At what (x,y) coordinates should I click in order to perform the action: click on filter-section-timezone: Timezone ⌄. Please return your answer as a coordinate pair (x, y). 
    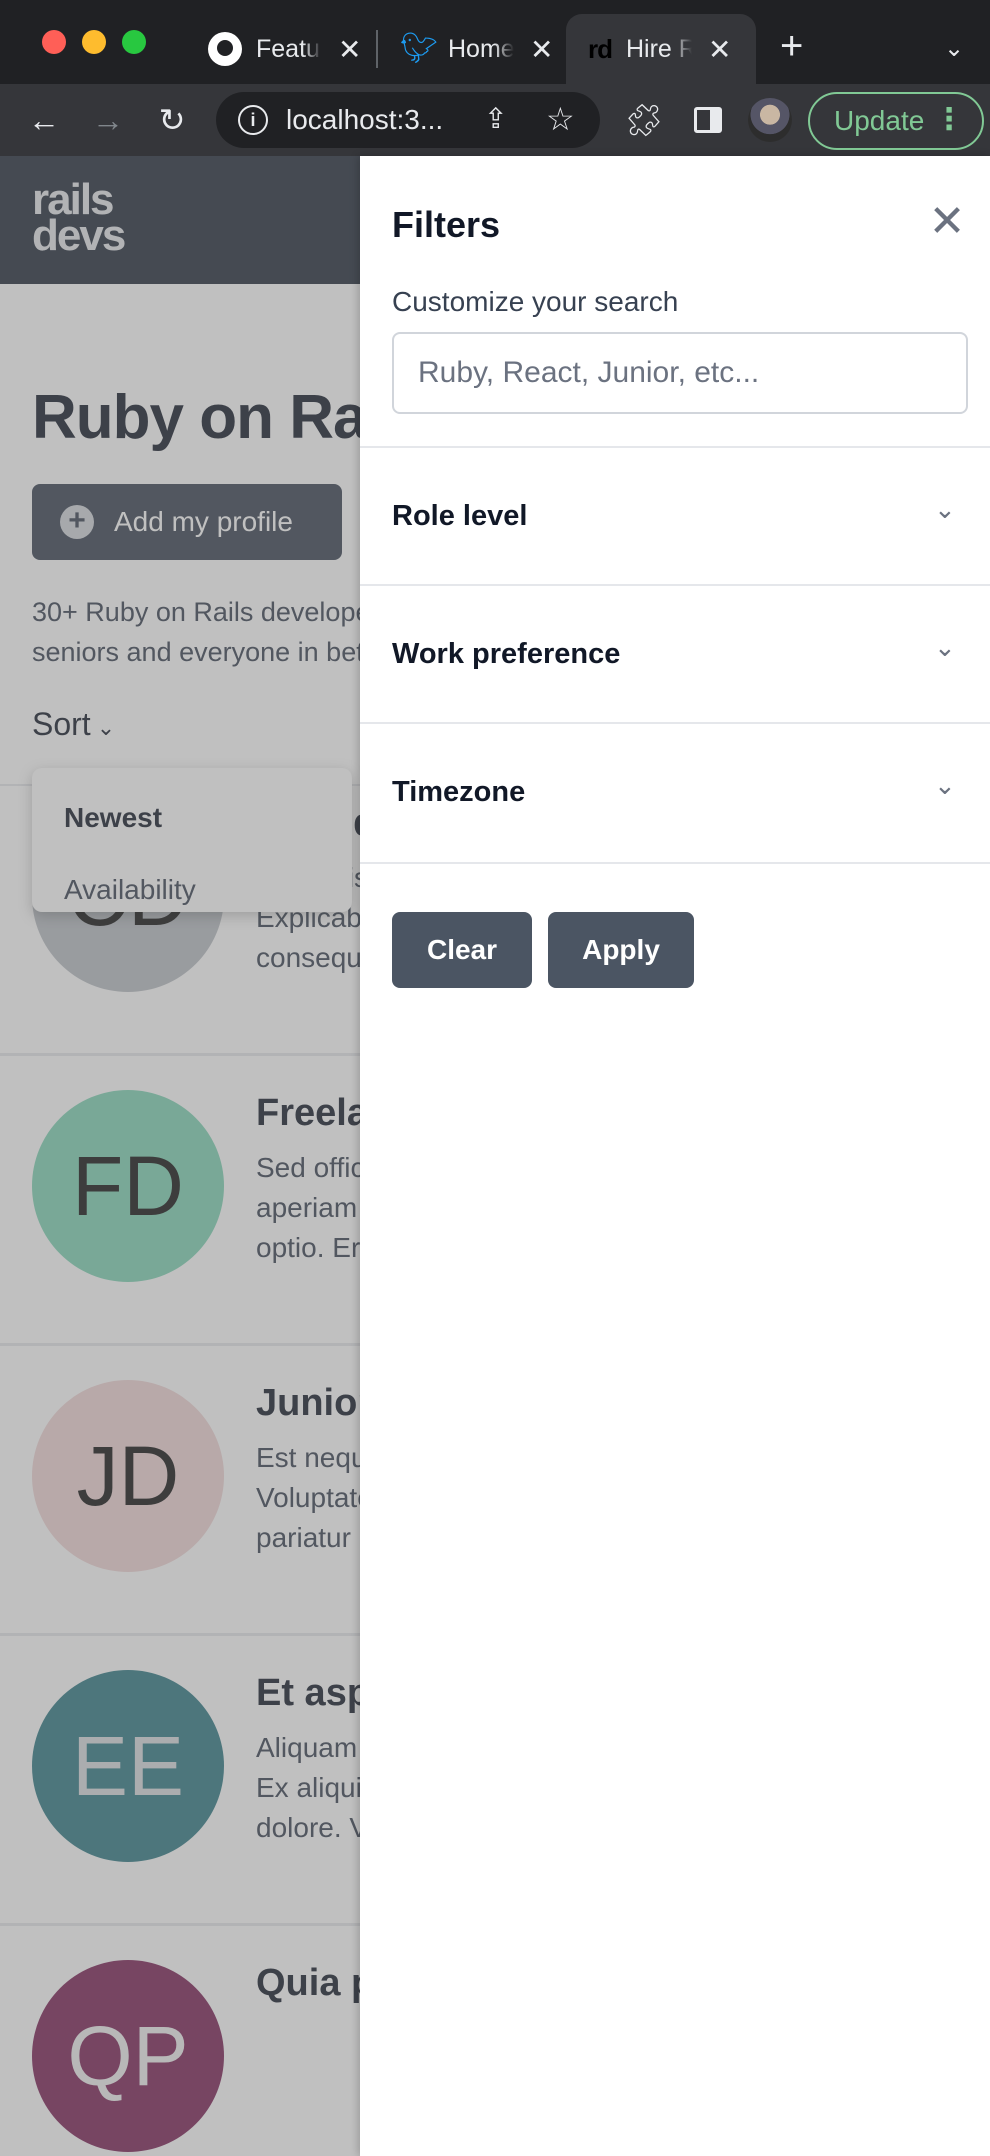
    Looking at the image, I should click on (675, 791).